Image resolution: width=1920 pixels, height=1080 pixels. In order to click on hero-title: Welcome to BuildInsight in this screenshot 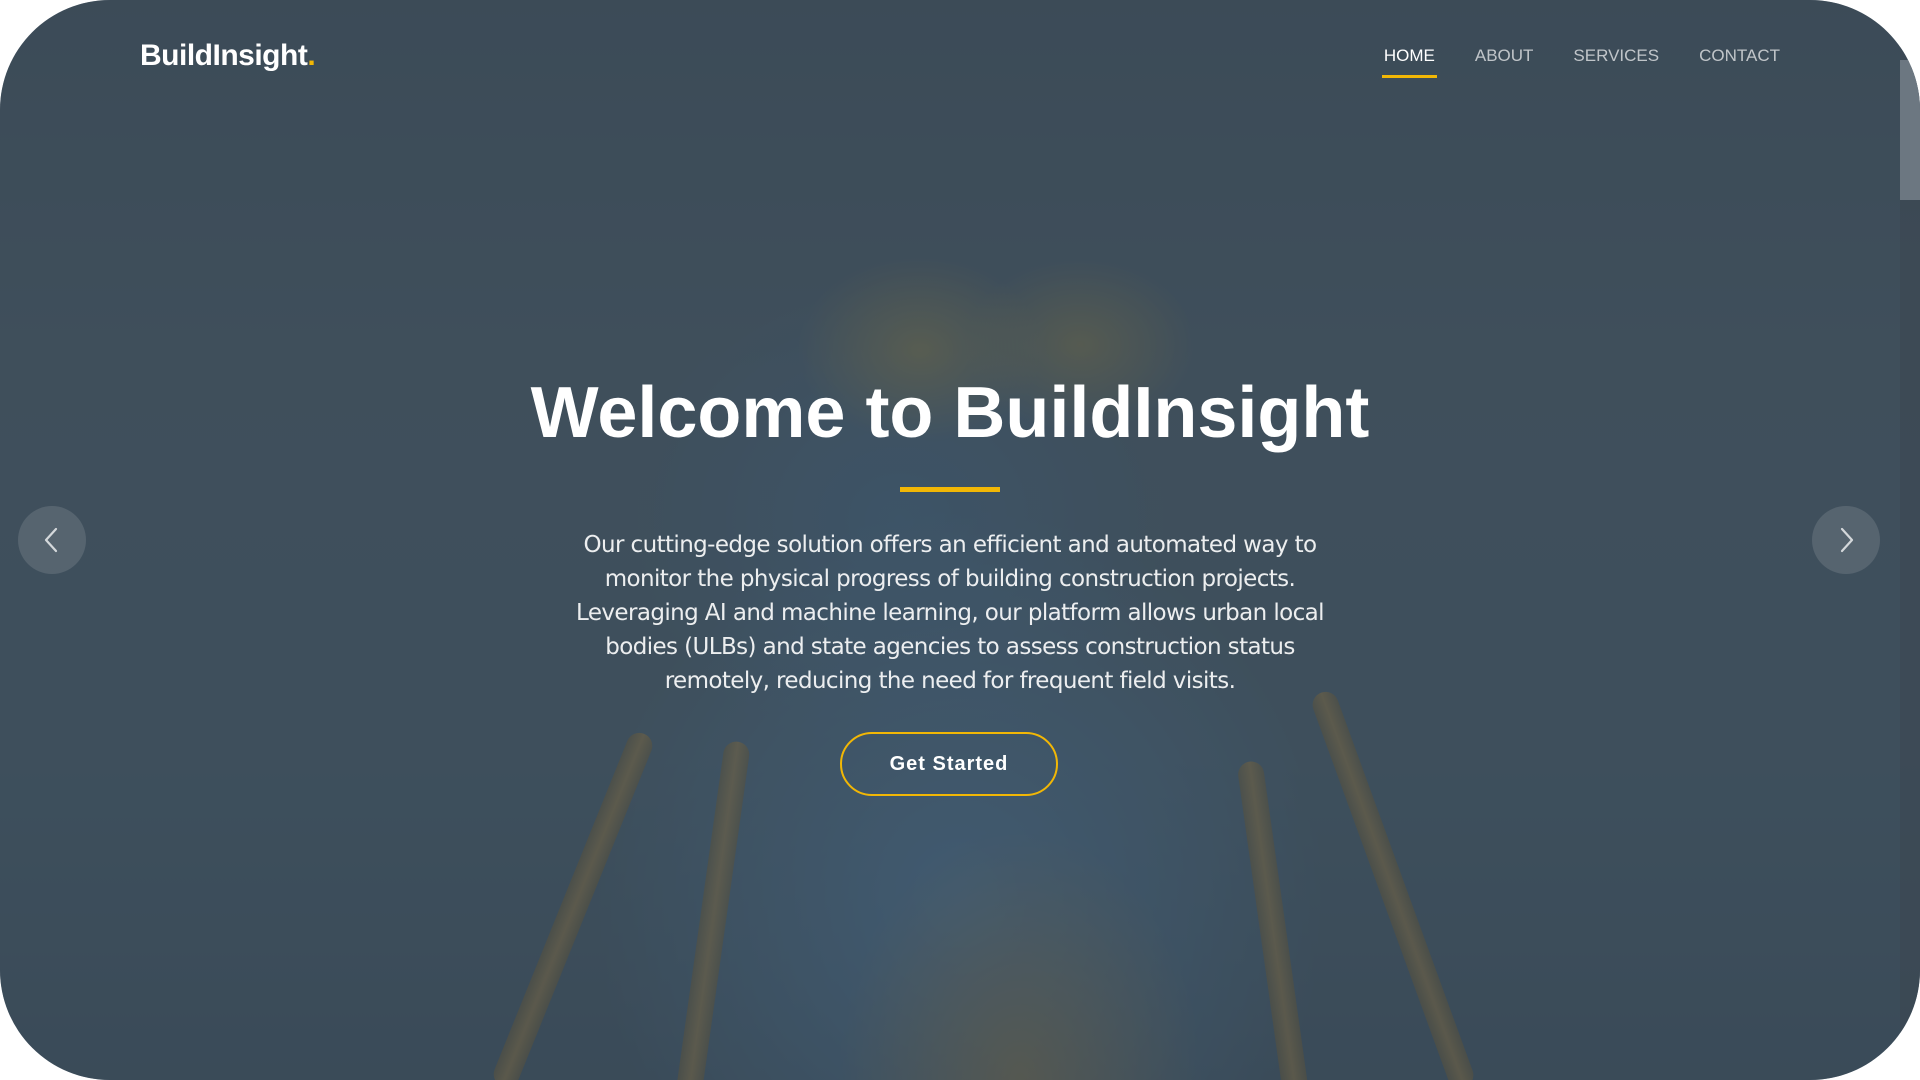, I will do `click(950, 413)`.